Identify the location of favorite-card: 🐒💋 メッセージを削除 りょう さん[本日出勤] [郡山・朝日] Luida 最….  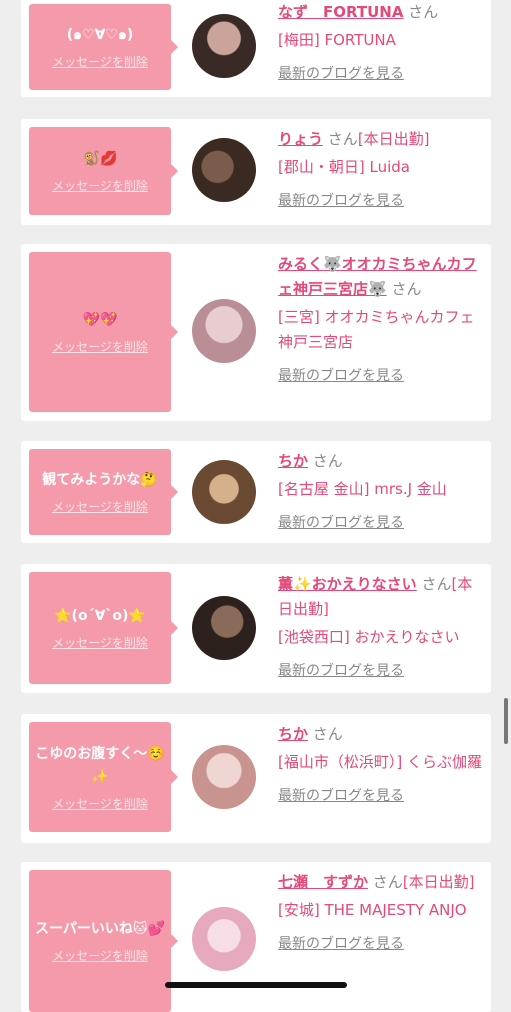
(256, 172).